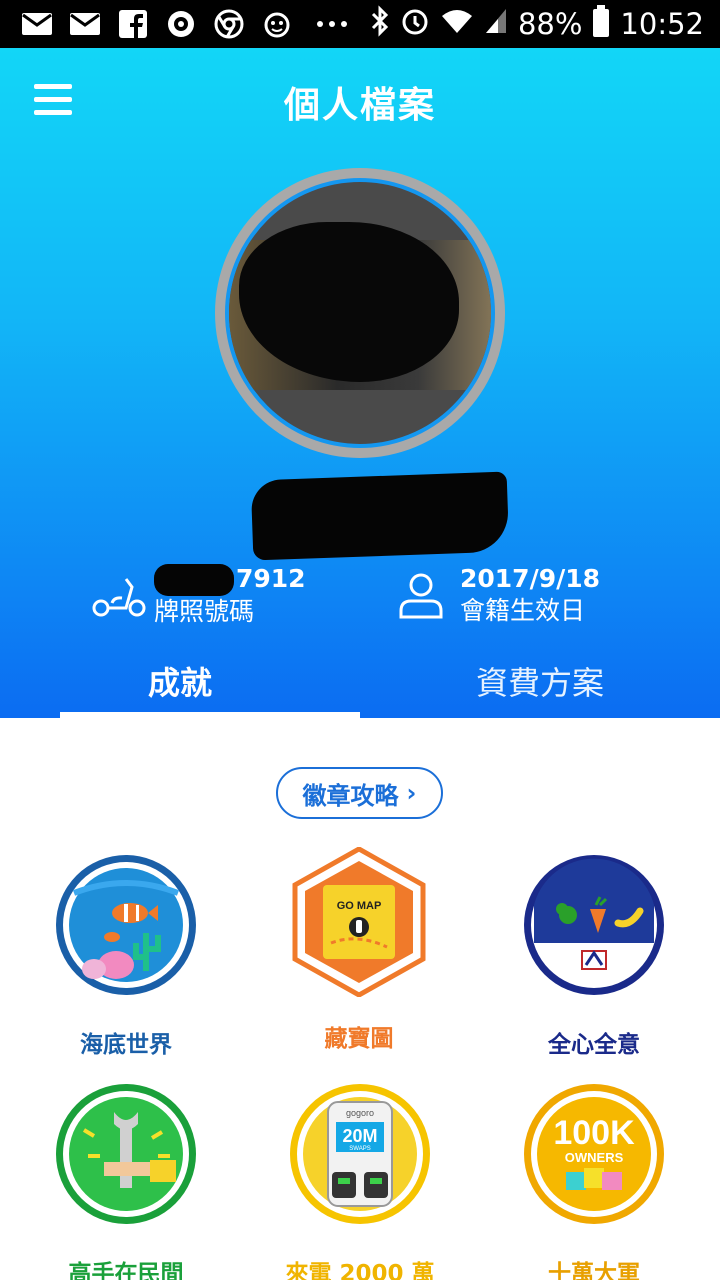  I want to click on tab-bar: 成就 資費方案, so click(360, 683).